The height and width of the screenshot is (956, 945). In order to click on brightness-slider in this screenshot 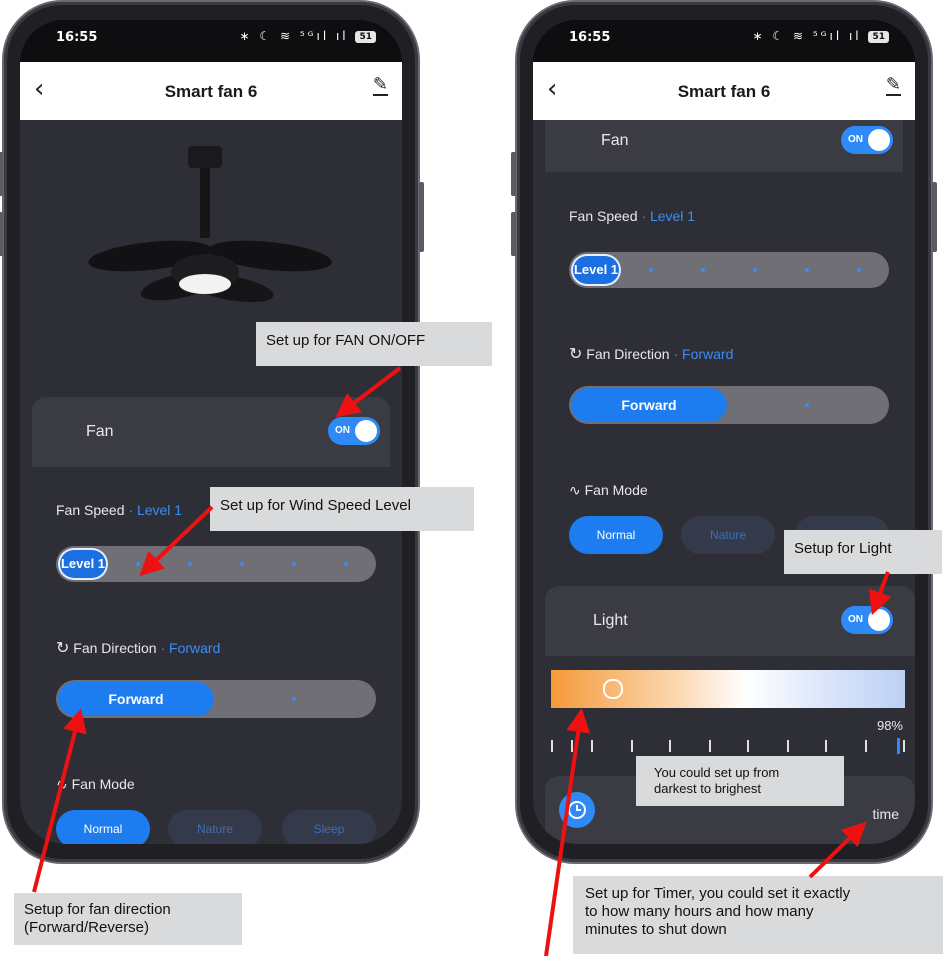, I will do `click(729, 746)`.